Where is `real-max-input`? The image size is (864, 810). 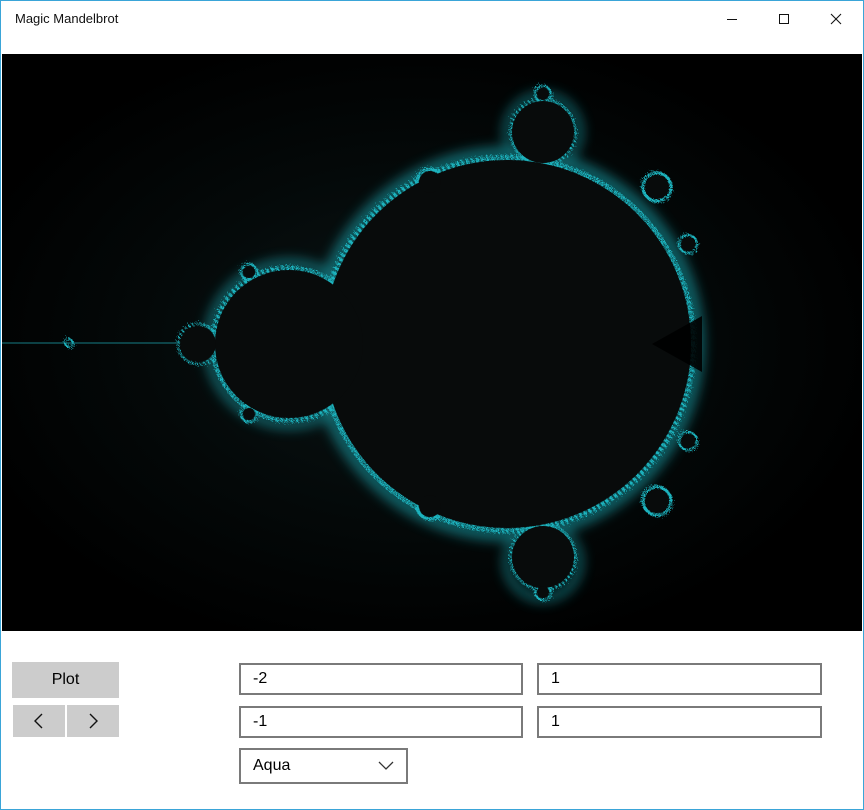
real-max-input is located at coordinates (679, 679).